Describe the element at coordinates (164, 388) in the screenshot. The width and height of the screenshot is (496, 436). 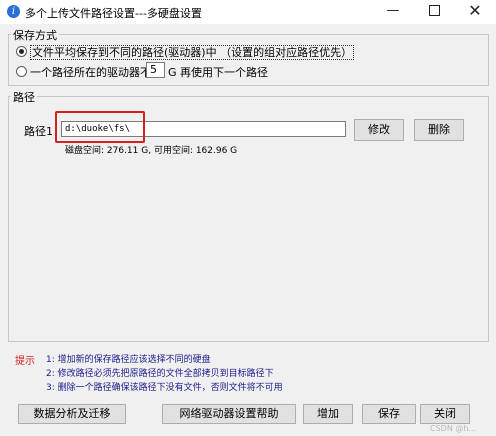
I see `tip-line-3: 3: 删除一个路径确保该路径下没有文件，否则文件将不可用` at that location.